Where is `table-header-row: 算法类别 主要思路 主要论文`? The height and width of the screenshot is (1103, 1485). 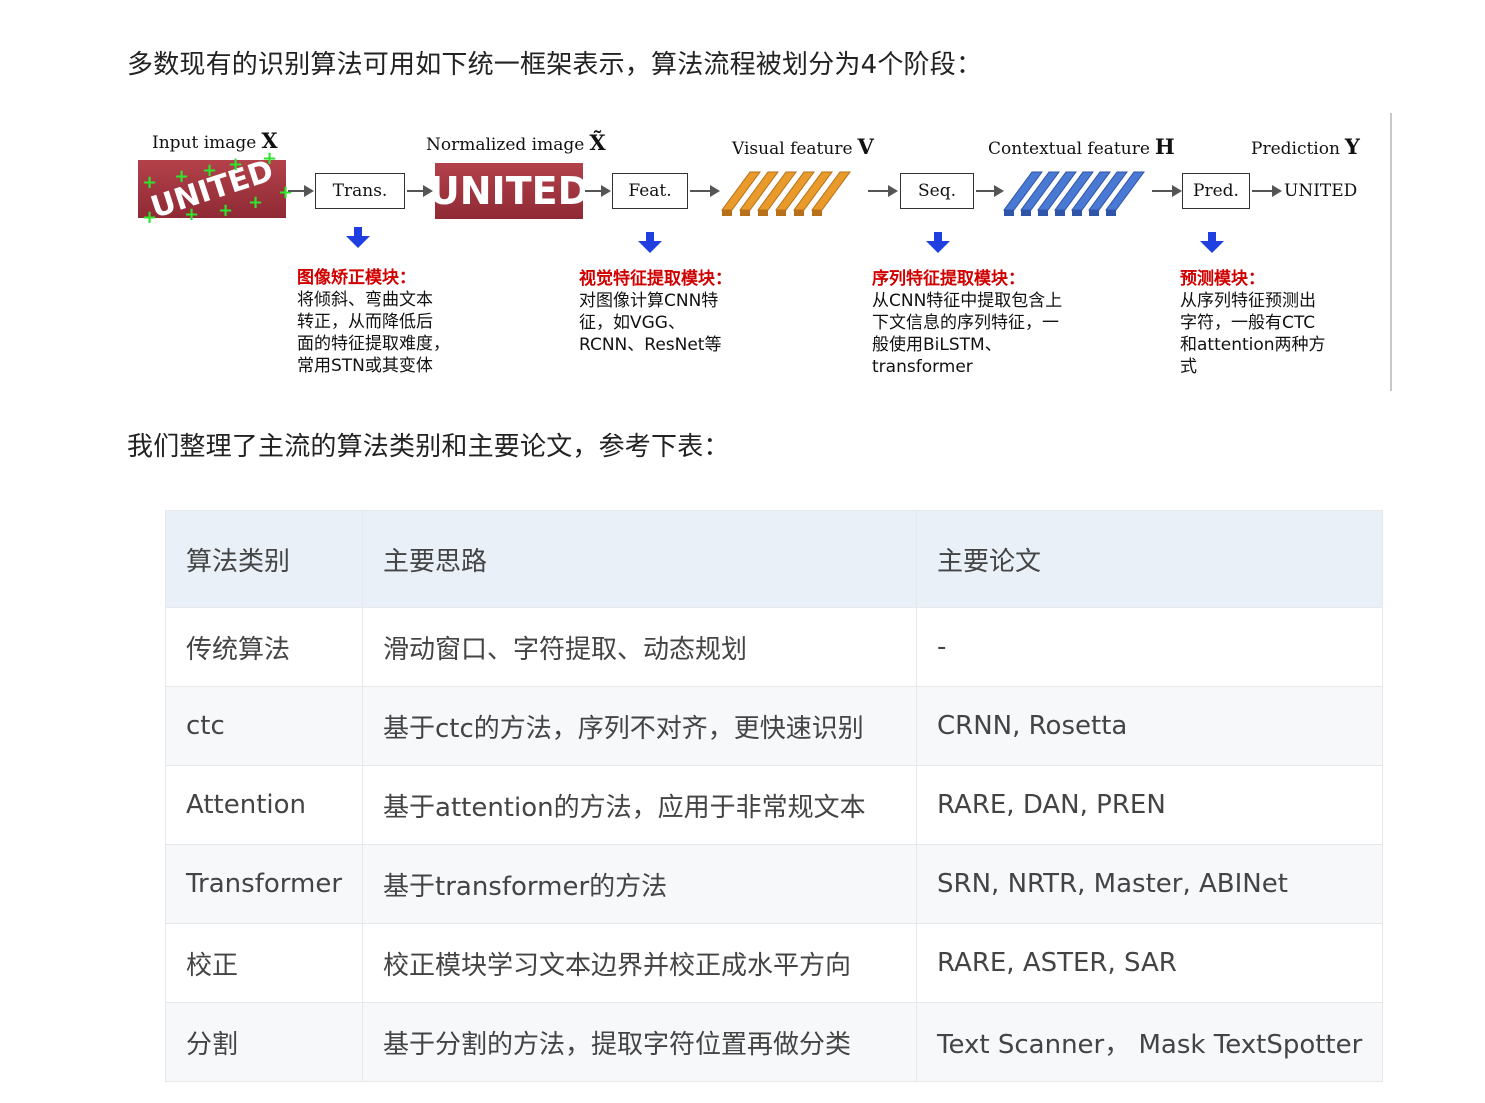 table-header-row: 算法类别 主要思路 主要论文 is located at coordinates (774, 559).